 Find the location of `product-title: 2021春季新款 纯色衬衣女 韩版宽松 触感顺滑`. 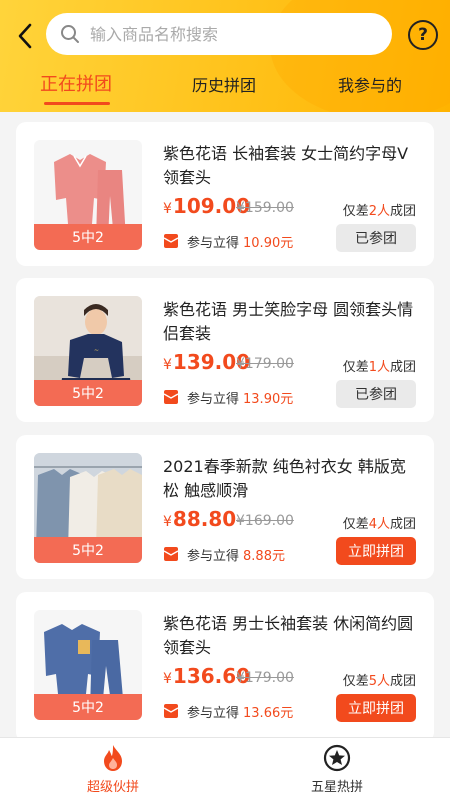

product-title: 2021春季新款 纯色衬衣女 韩版宽松 触感顺滑 is located at coordinates (284, 478).